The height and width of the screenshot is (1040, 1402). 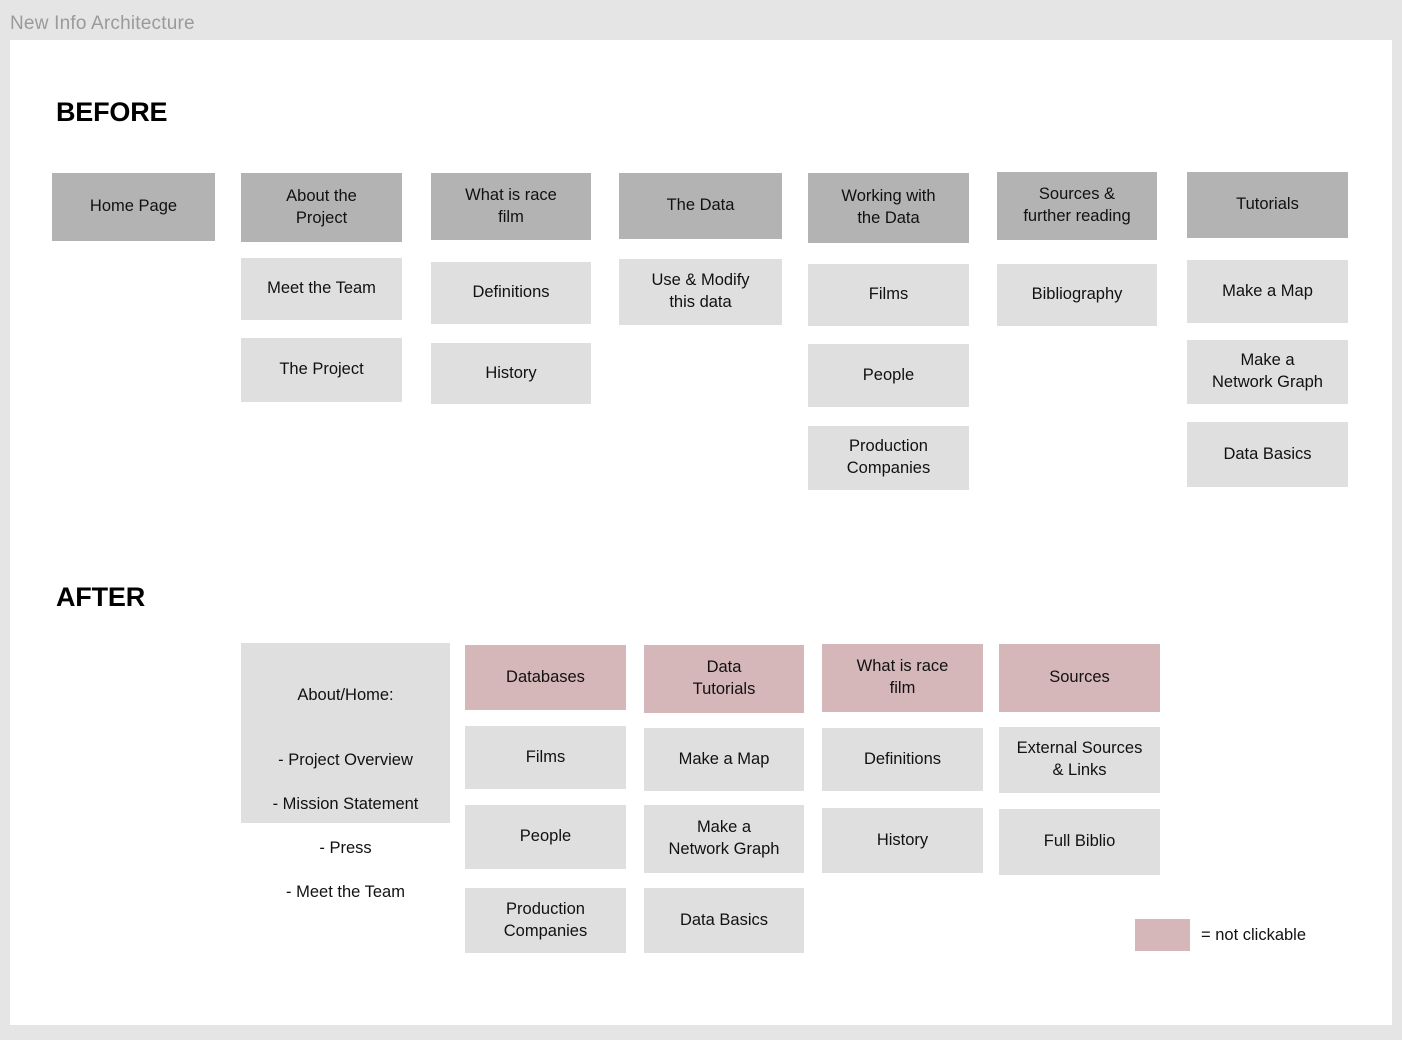 What do you see at coordinates (724, 759) in the screenshot?
I see `after-node-make-a-map: Make a Map` at bounding box center [724, 759].